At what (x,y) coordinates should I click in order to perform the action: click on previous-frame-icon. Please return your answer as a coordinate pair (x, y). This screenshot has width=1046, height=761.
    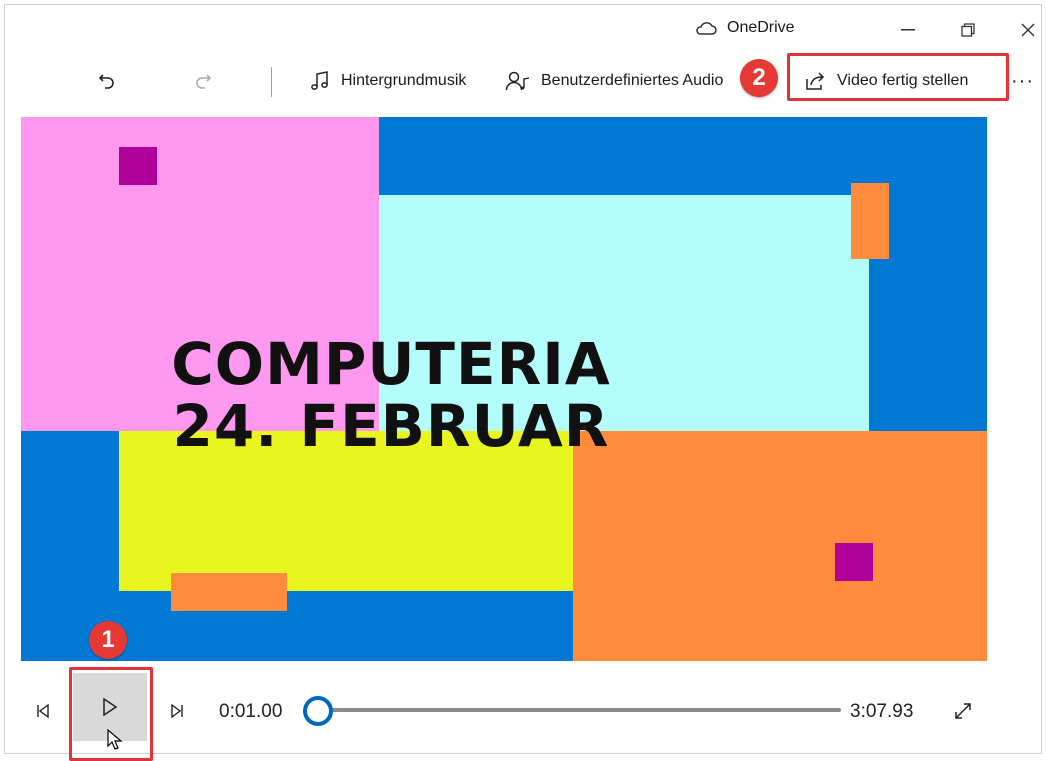
    Looking at the image, I should click on (43, 711).